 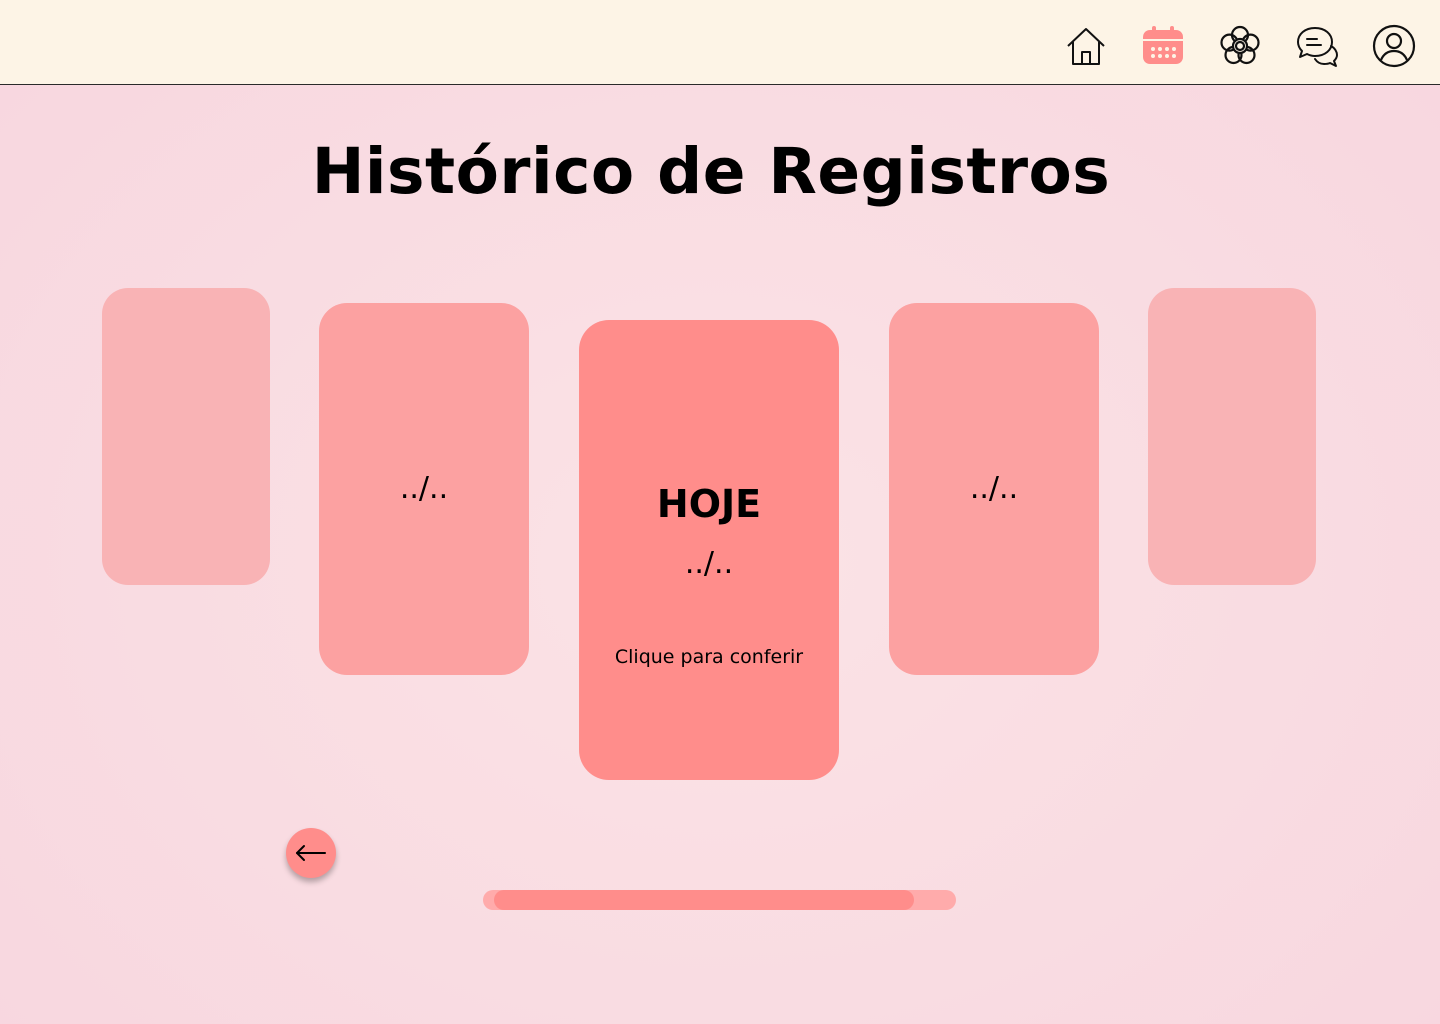 What do you see at coordinates (704, 900) in the screenshot?
I see `carousel-scrollbar-thumb` at bounding box center [704, 900].